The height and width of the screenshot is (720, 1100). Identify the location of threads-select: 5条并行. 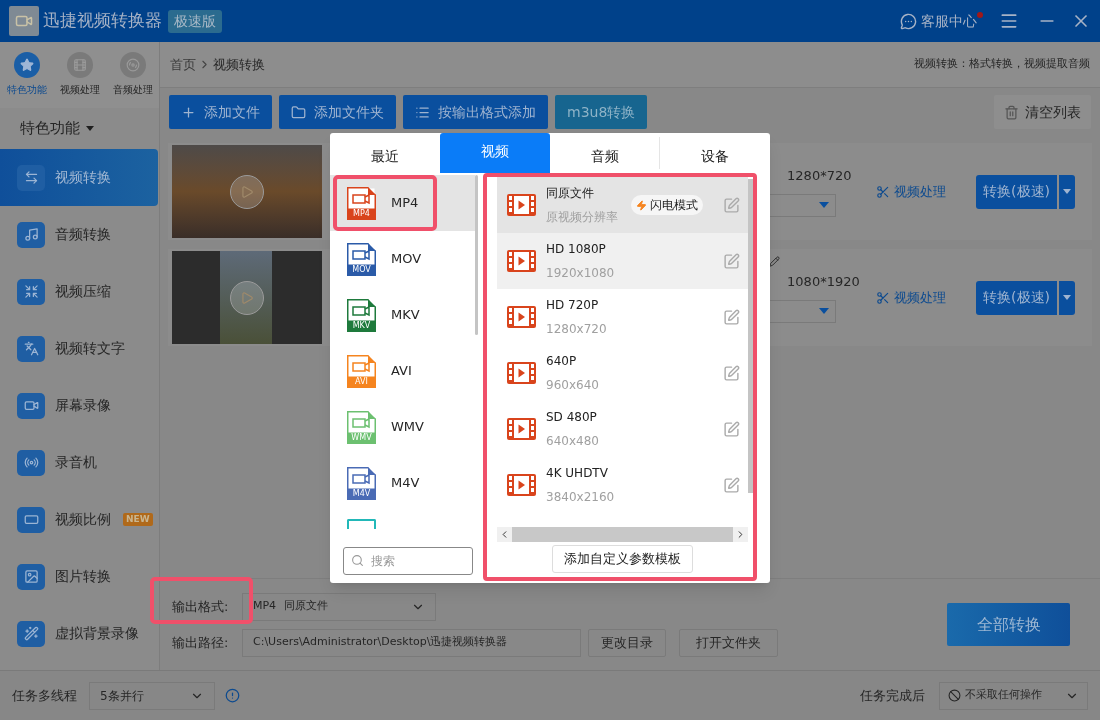
(152, 695).